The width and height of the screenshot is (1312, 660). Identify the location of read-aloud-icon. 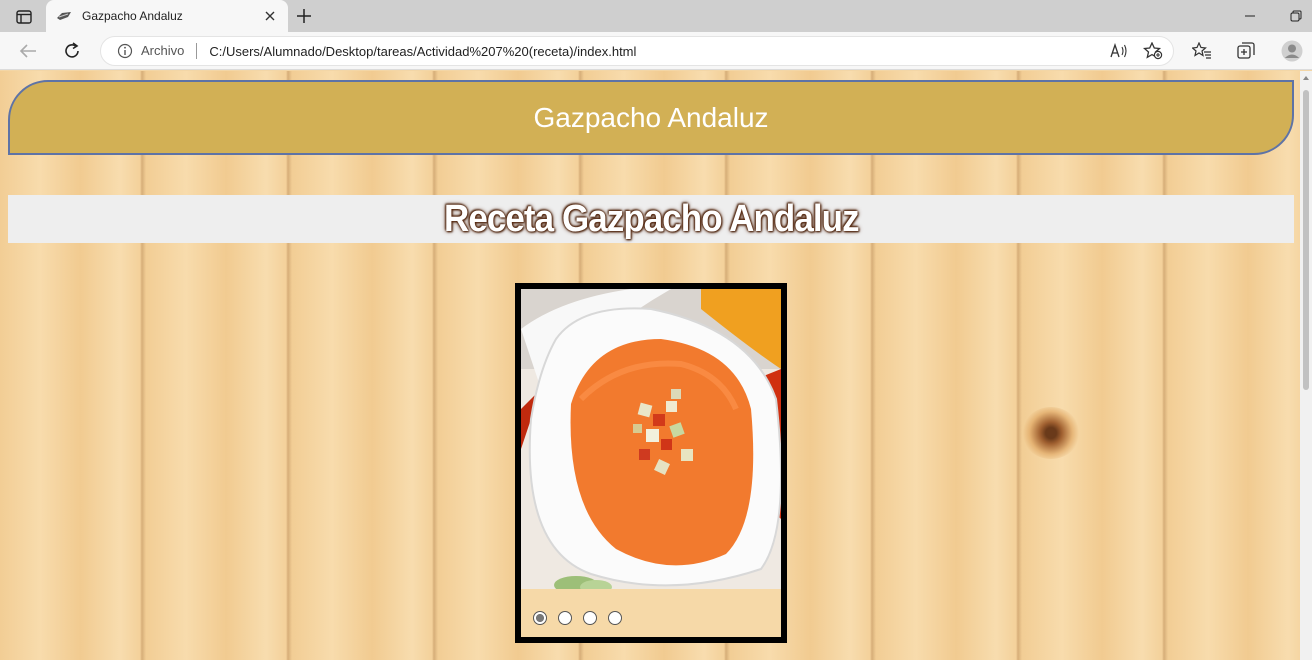
(1118, 50).